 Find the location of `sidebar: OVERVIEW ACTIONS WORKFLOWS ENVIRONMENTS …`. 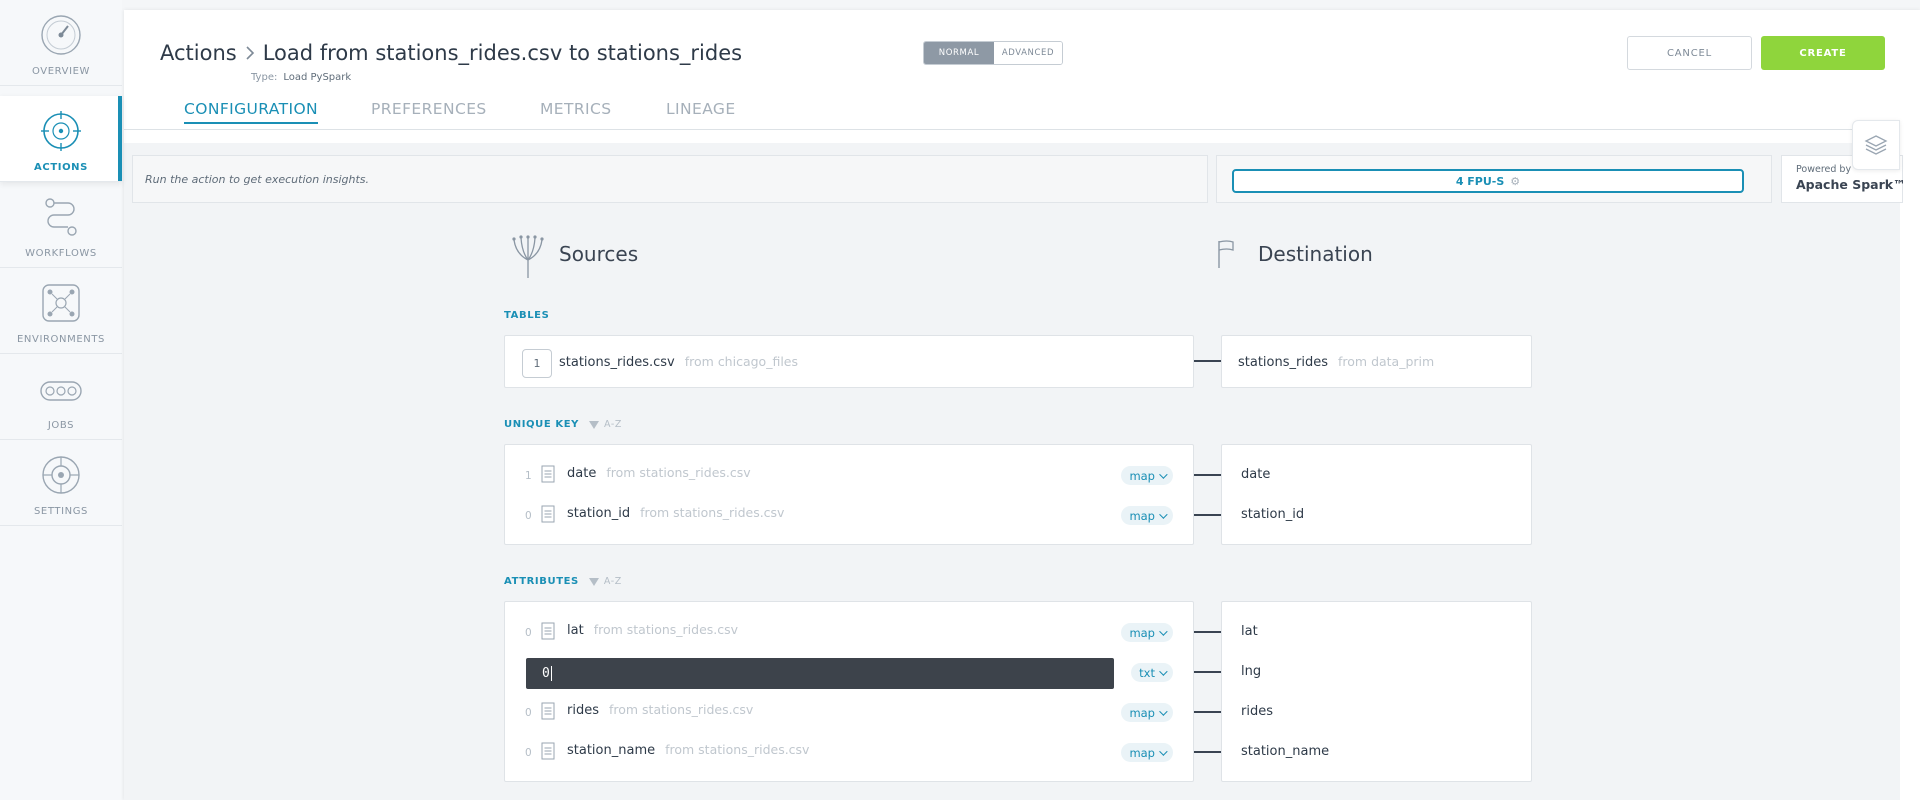

sidebar: OVERVIEW ACTIONS WORKFLOWS ENVIRONMENTS … is located at coordinates (61, 400).